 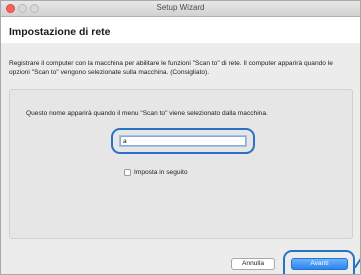 What do you see at coordinates (60, 32) in the screenshot?
I see `page-title: Impostazione di rete` at bounding box center [60, 32].